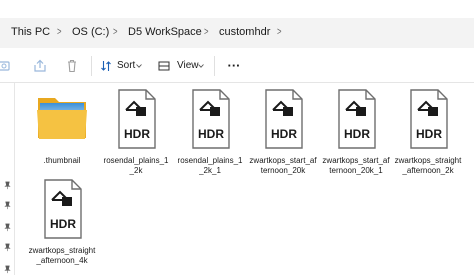  I want to click on view-button: View, so click(182, 66).